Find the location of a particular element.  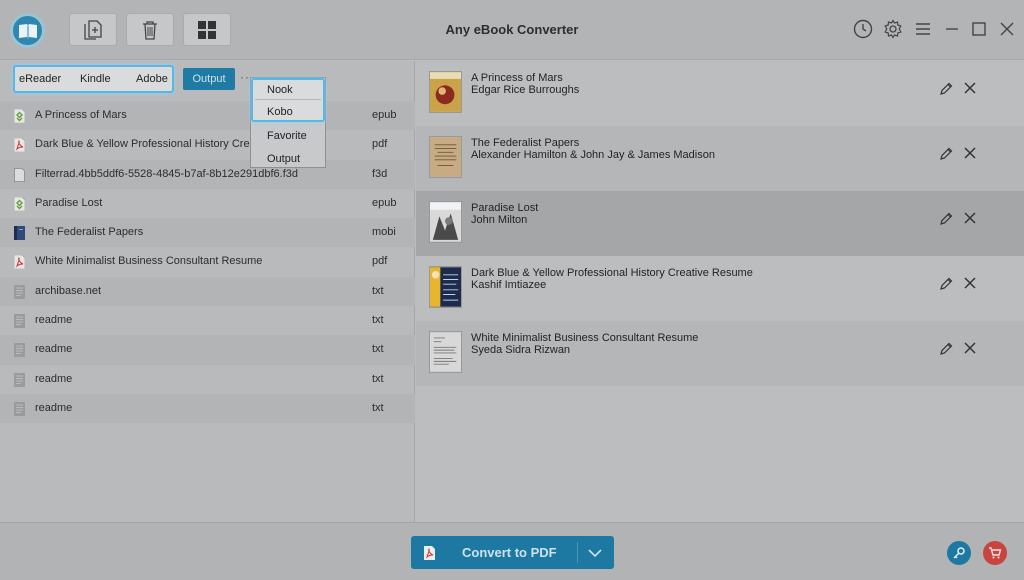

menu-item-kobo: Kobo is located at coordinates (280, 112).